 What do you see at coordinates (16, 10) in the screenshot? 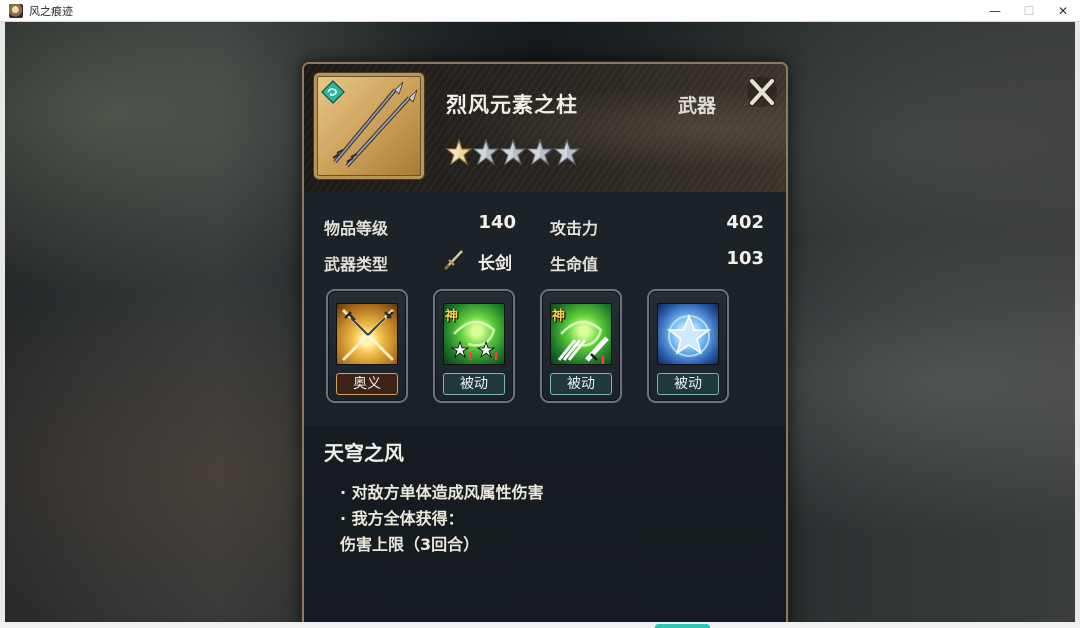
I see `app-icon` at bounding box center [16, 10].